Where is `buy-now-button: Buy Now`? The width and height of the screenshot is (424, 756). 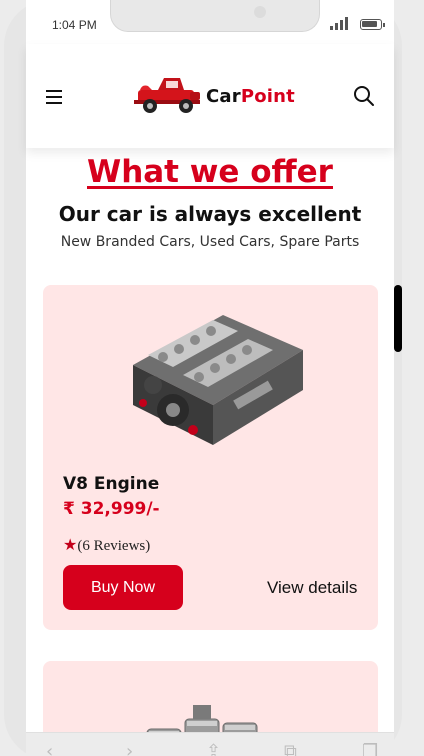
buy-now-button: Buy Now is located at coordinates (123, 587).